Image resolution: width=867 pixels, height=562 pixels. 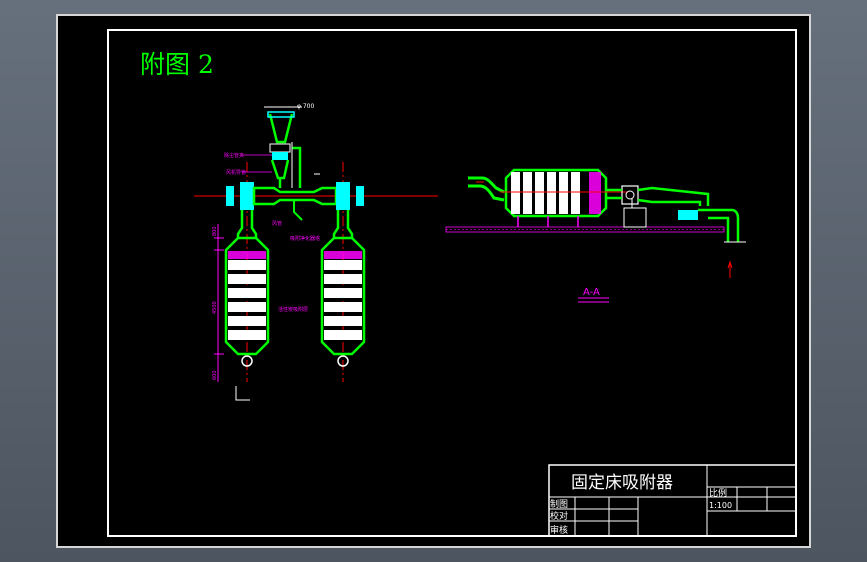 What do you see at coordinates (234, 155) in the screenshot?
I see `annotation-1: 除尘管夹` at bounding box center [234, 155].